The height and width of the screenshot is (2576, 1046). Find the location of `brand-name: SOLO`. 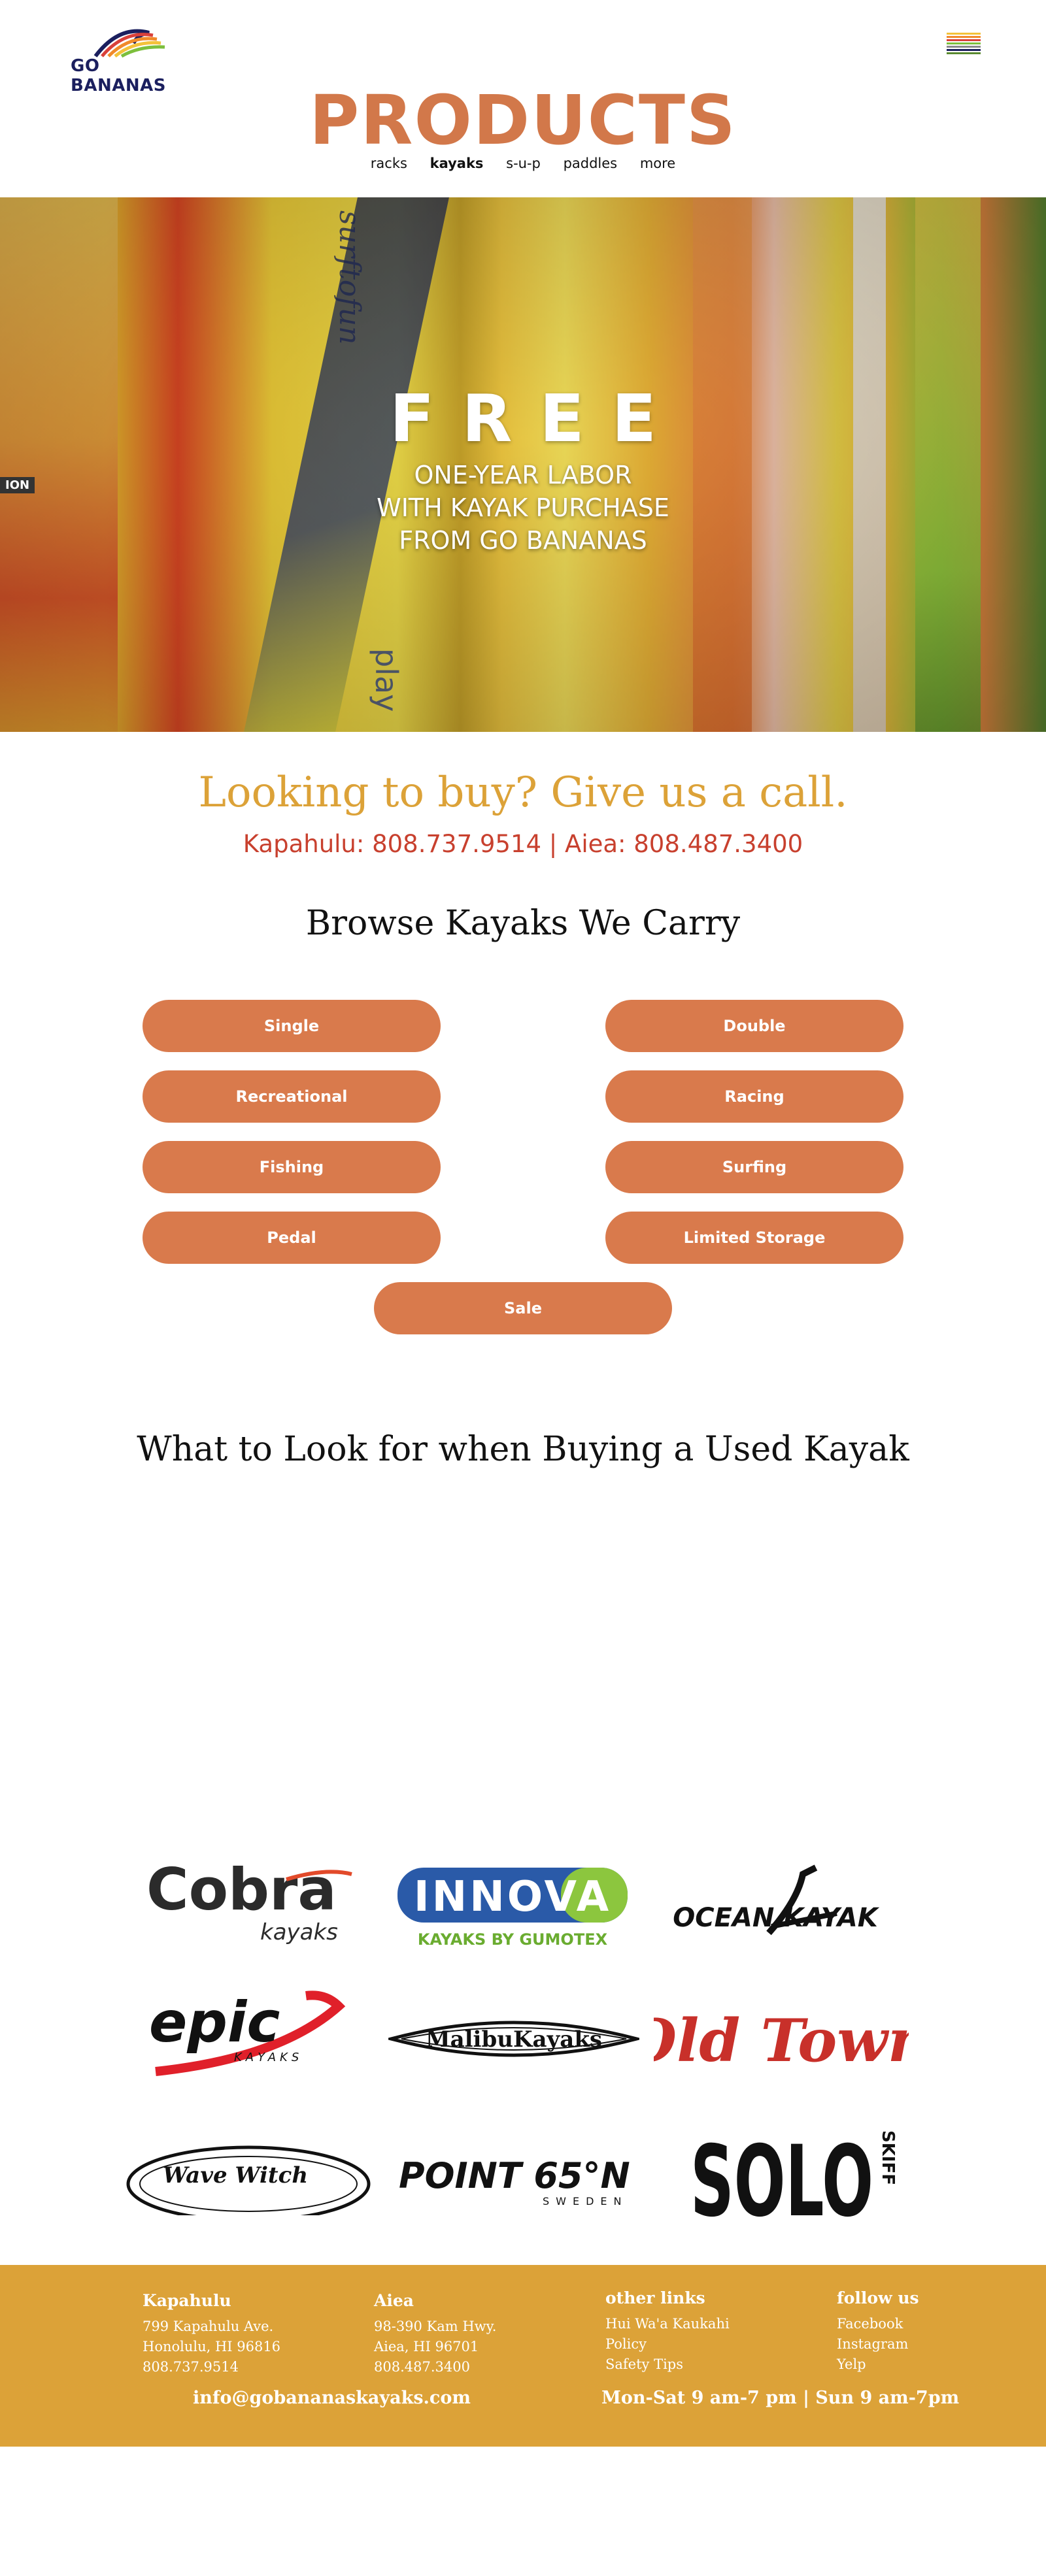

brand-name: SOLO is located at coordinates (781, 2176).